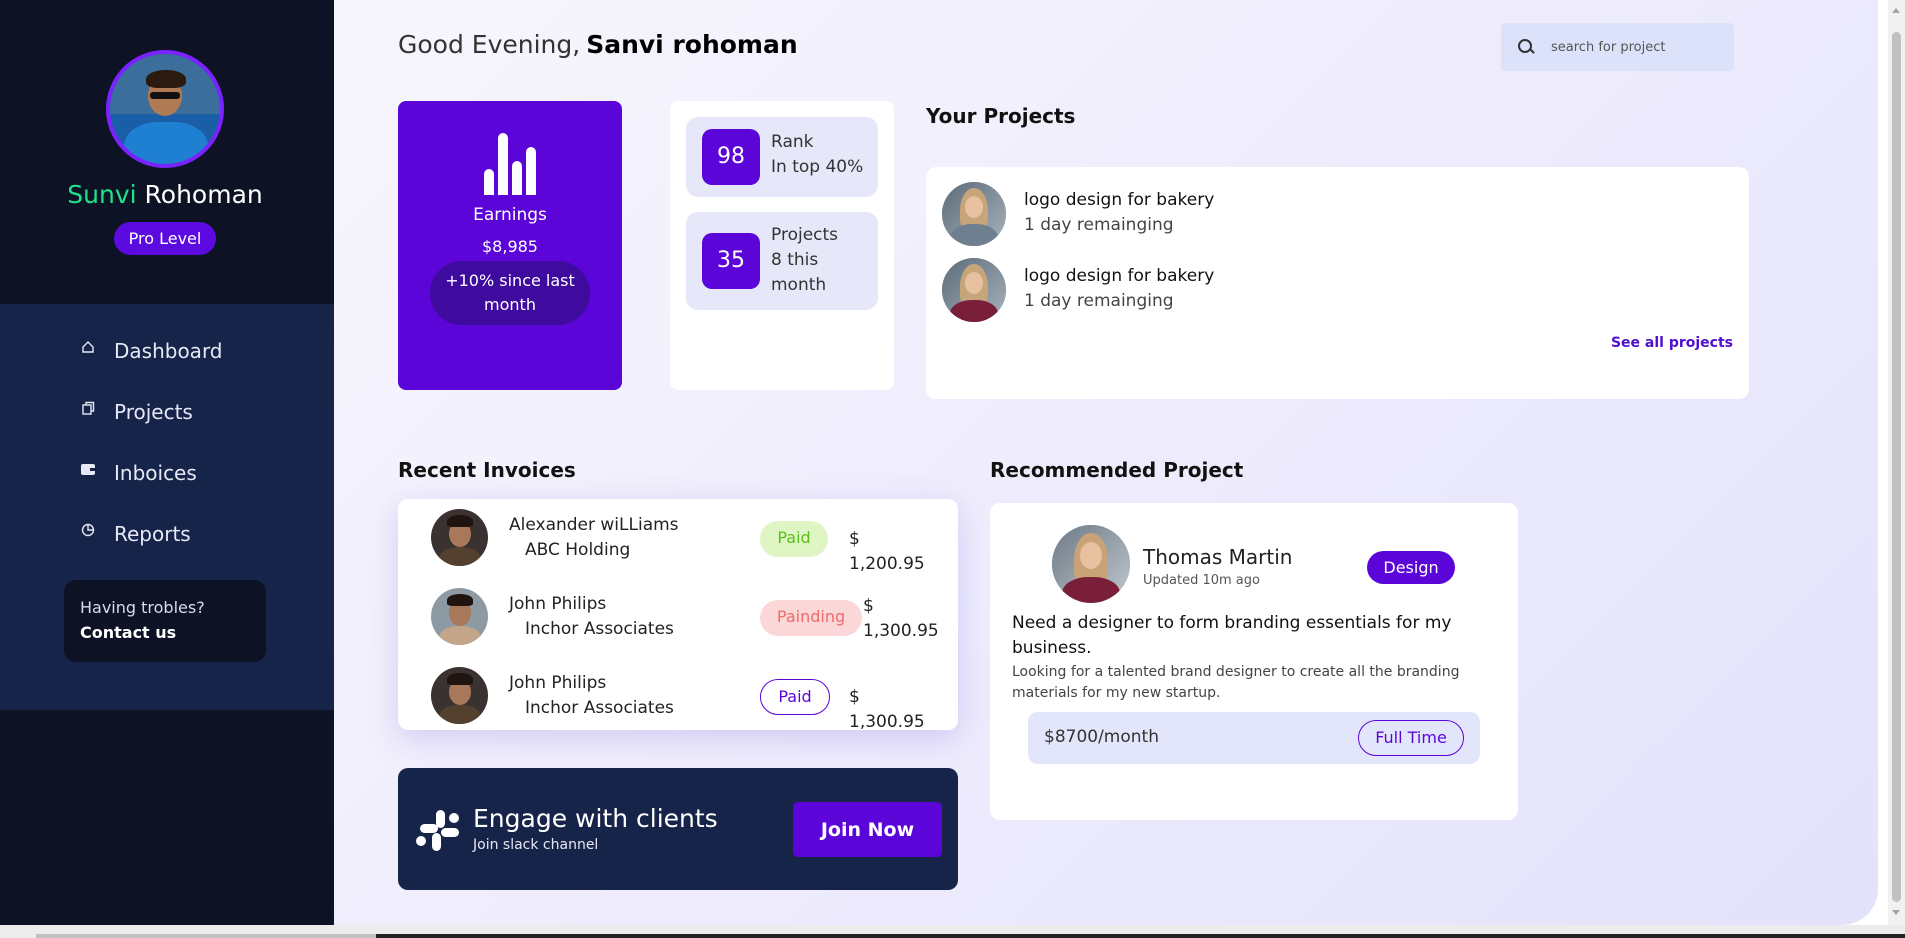 This screenshot has height=938, width=1905. Describe the element at coordinates (805, 235) in the screenshot. I see `projects-label: Projects` at that location.